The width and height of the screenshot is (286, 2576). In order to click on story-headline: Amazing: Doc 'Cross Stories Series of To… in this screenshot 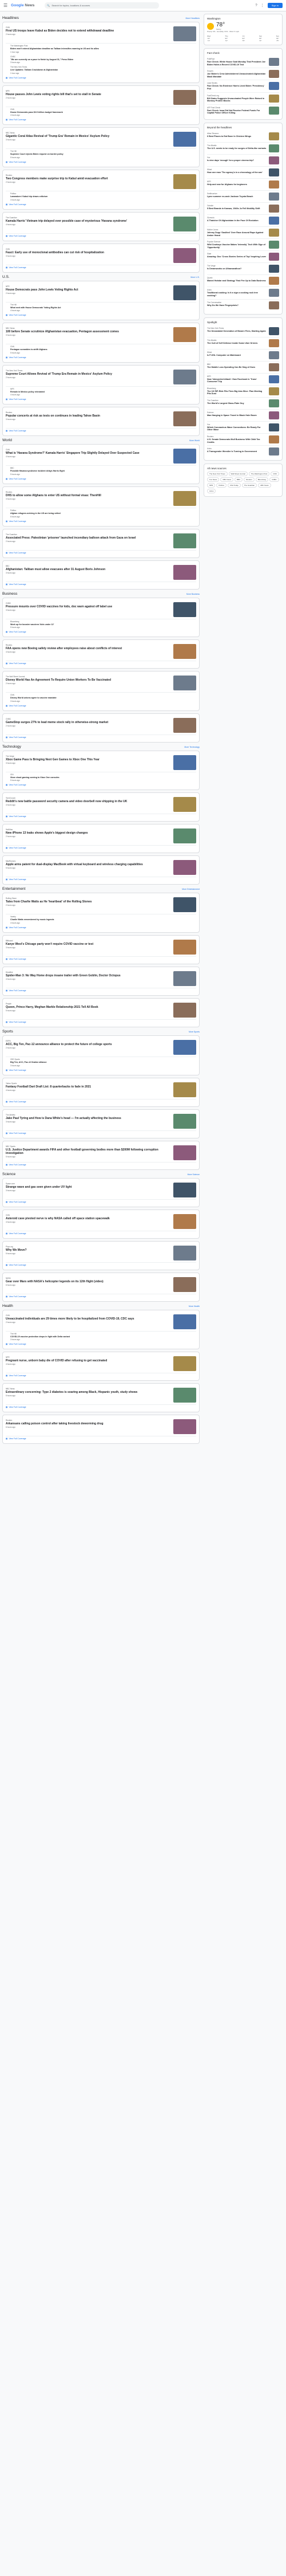, I will do `click(237, 257)`.